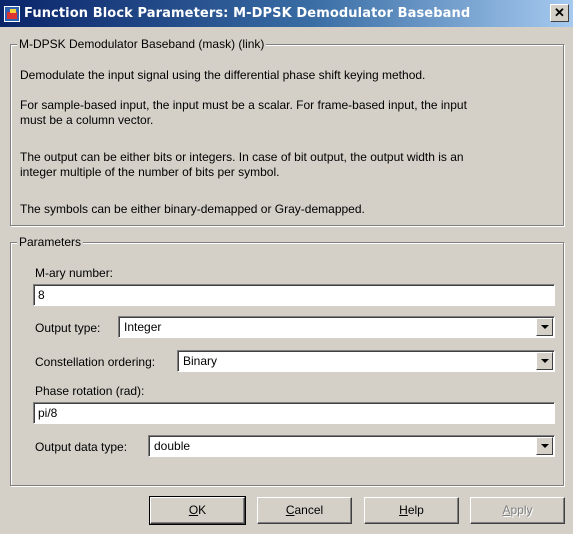 The height and width of the screenshot is (534, 573). Describe the element at coordinates (87, 120) in the screenshot. I see `description-text: must be a column vector.` at that location.